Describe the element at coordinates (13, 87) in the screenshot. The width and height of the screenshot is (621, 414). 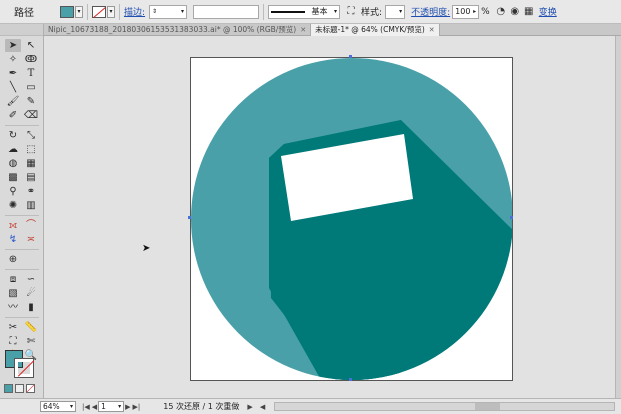
I see `line-tool-icon: ╲` at that location.